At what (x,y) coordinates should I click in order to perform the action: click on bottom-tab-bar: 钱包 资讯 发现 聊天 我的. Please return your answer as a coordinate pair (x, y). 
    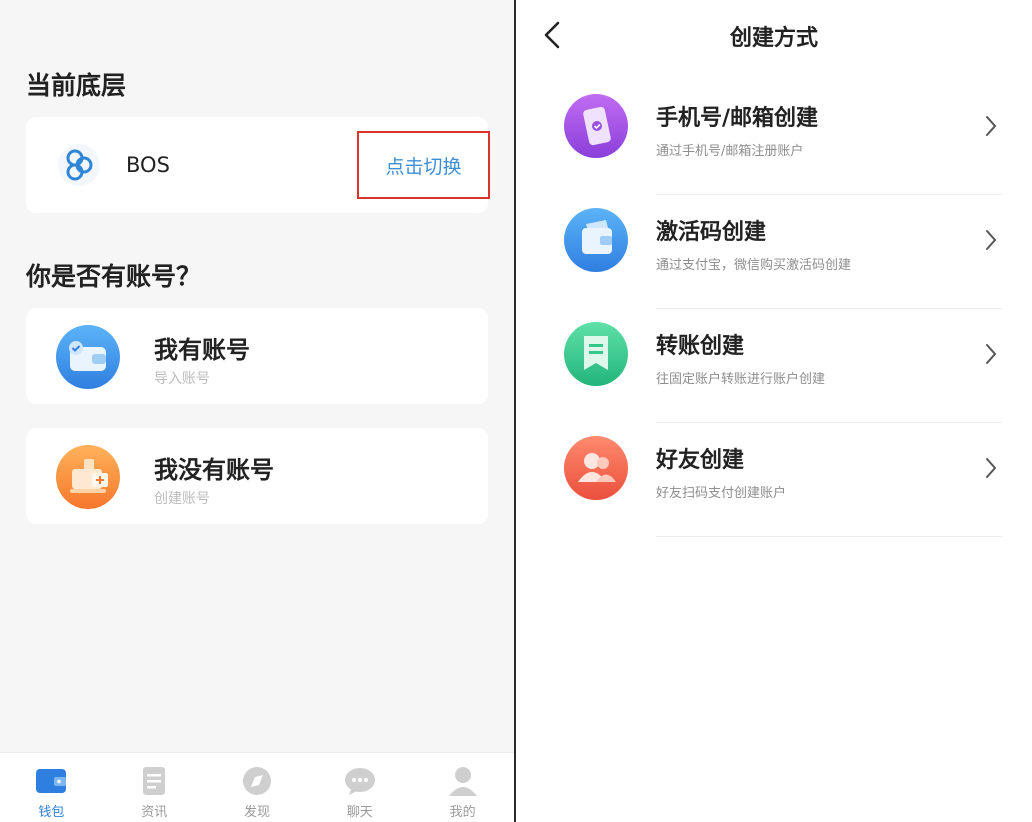
    Looking at the image, I should click on (257, 787).